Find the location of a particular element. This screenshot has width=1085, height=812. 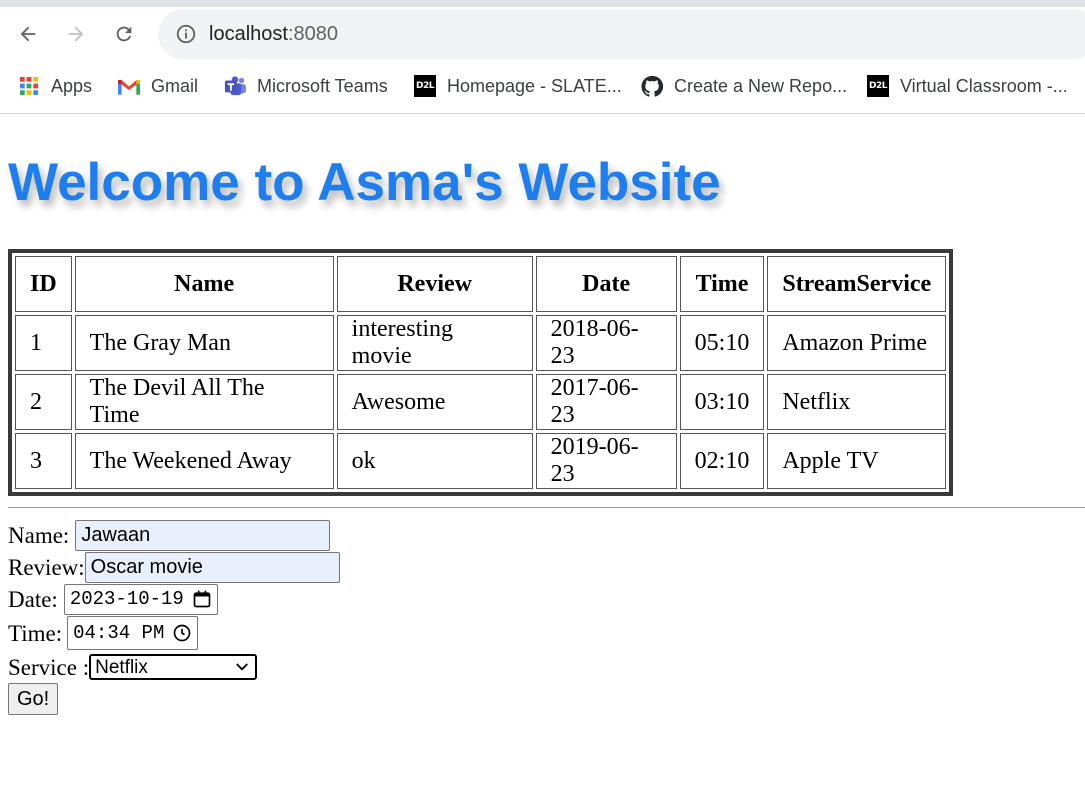

apps-grid-icon is located at coordinates (29, 86).